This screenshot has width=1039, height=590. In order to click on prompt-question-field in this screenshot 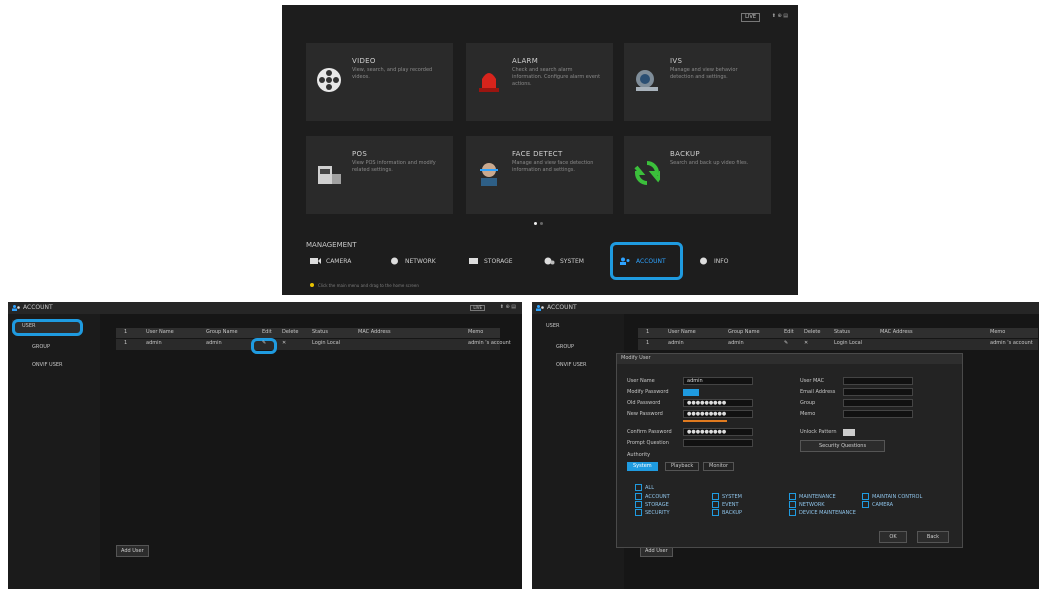, I will do `click(718, 443)`.